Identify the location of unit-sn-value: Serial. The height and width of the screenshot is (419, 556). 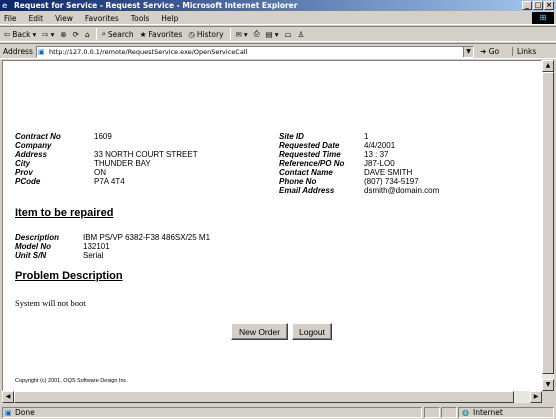
(93, 255).